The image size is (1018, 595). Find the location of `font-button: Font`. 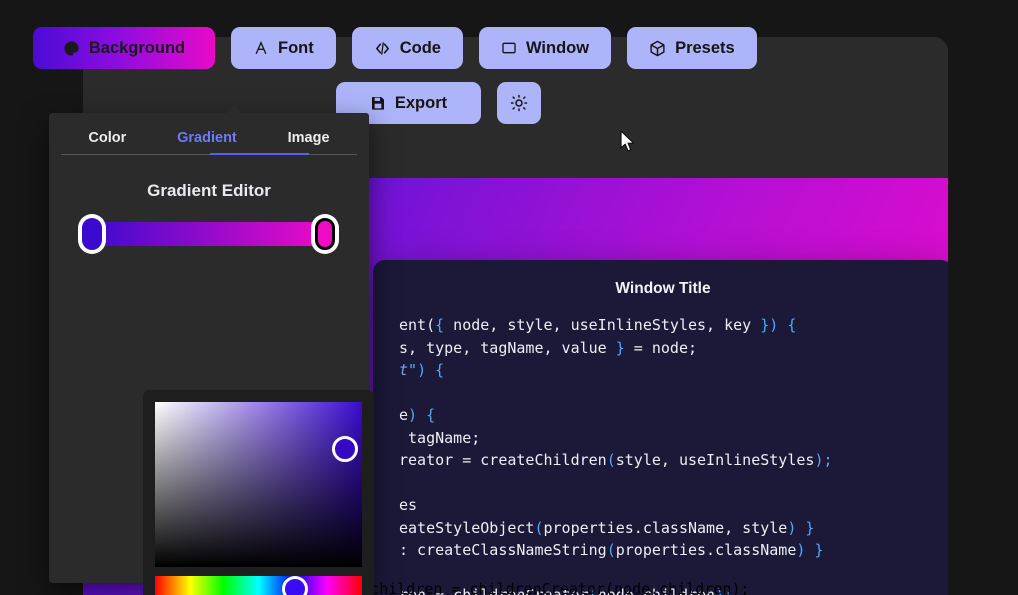

font-button: Font is located at coordinates (283, 48).